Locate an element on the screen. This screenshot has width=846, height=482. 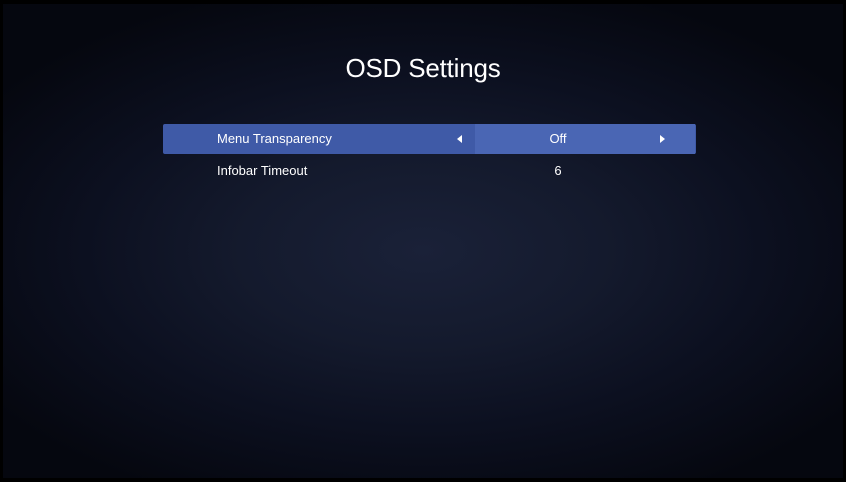
setting-row-menu-transparency: Menu Transparency Off is located at coordinates (429, 139).